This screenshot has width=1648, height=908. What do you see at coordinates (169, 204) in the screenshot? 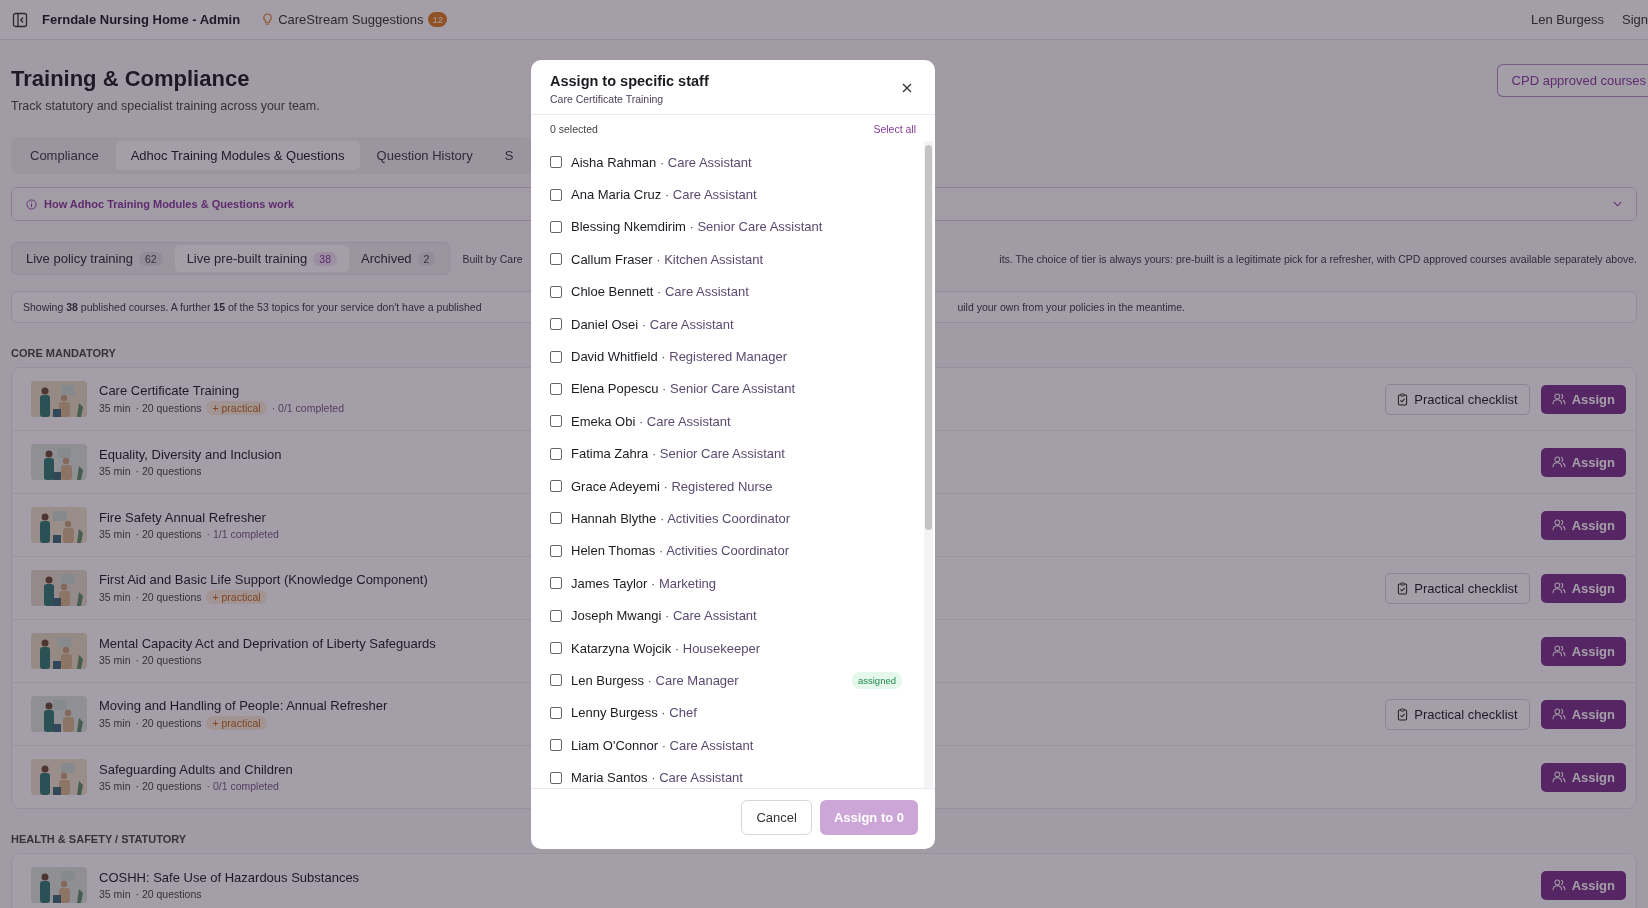
I see `info-panel-title: How Adhoc Training Modules & Questions work` at bounding box center [169, 204].